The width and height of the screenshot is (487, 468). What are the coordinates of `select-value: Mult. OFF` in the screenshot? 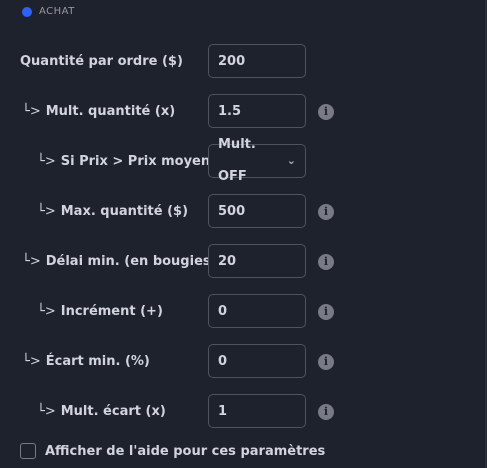 It's located at (237, 160).